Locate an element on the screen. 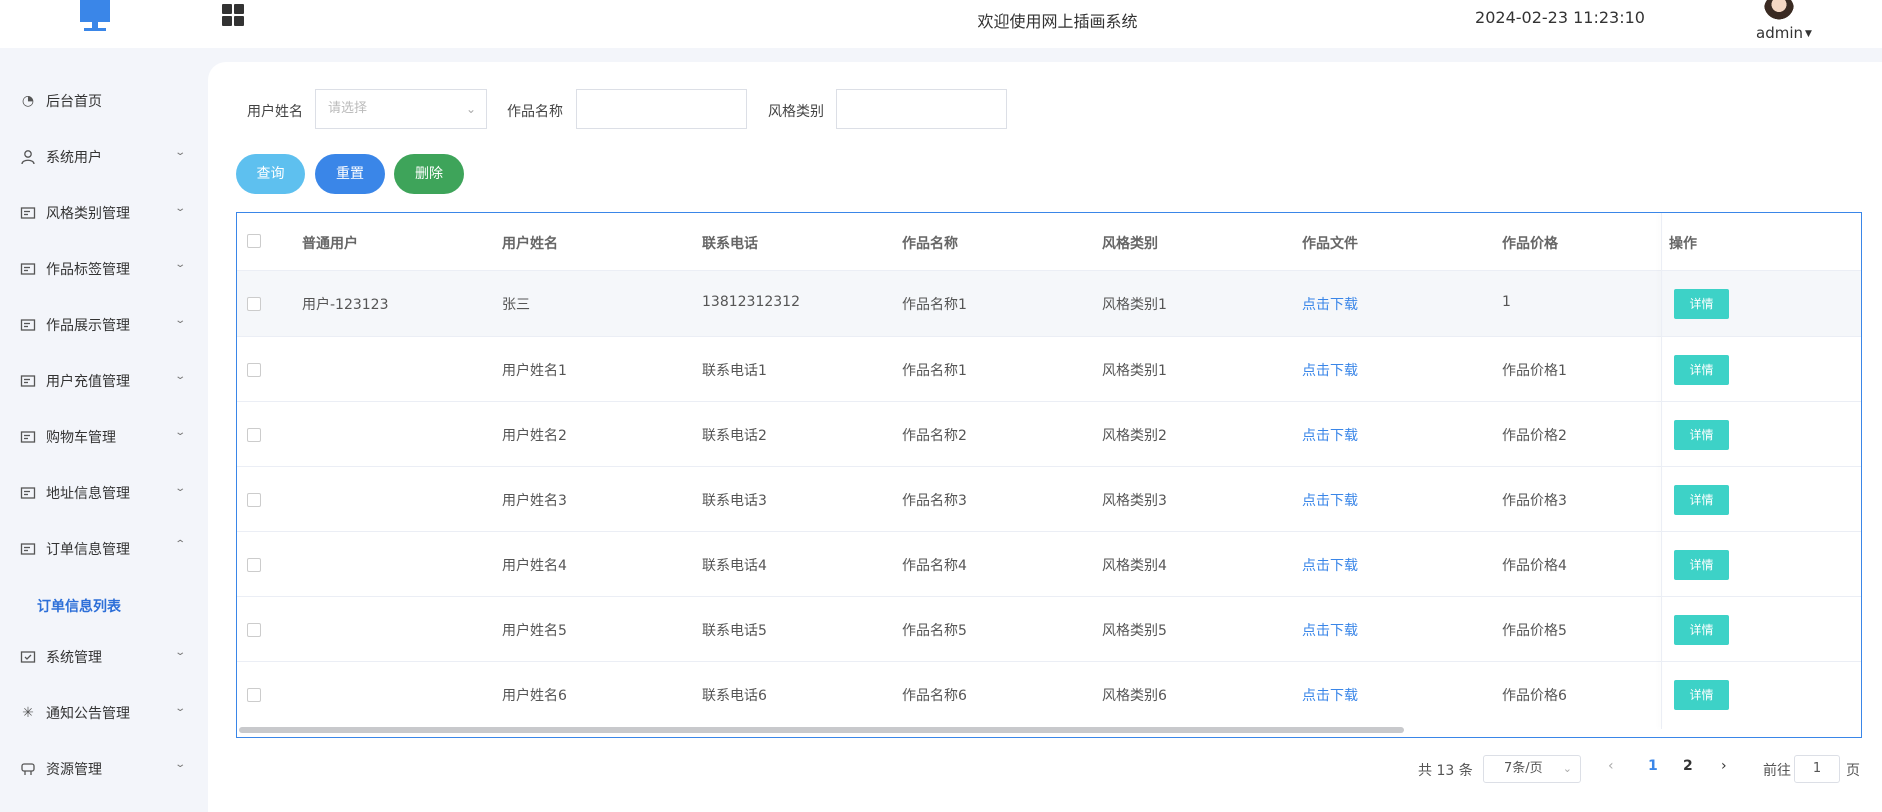 The width and height of the screenshot is (1882, 812). cell-user-name: 张三 is located at coordinates (516, 305).